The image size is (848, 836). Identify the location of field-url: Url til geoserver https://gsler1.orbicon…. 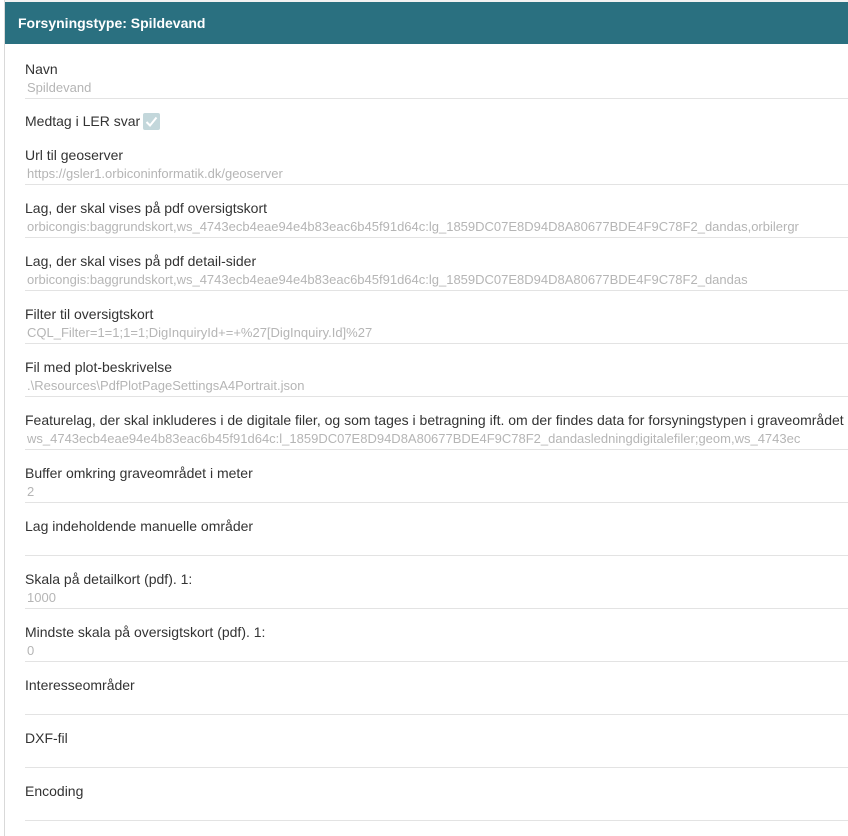
(436, 172).